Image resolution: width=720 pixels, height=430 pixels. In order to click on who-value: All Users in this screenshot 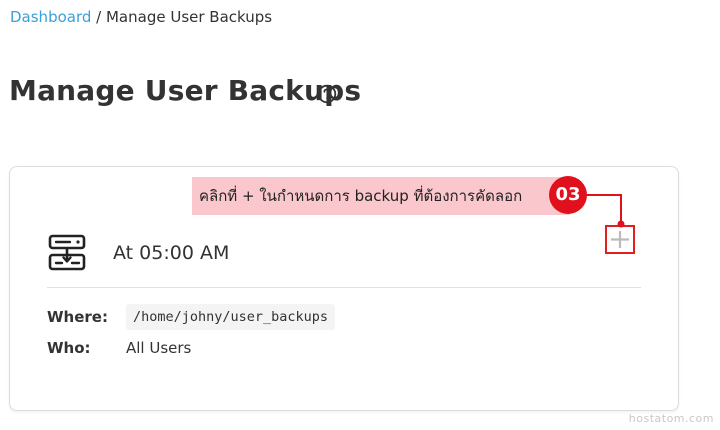, I will do `click(159, 348)`.